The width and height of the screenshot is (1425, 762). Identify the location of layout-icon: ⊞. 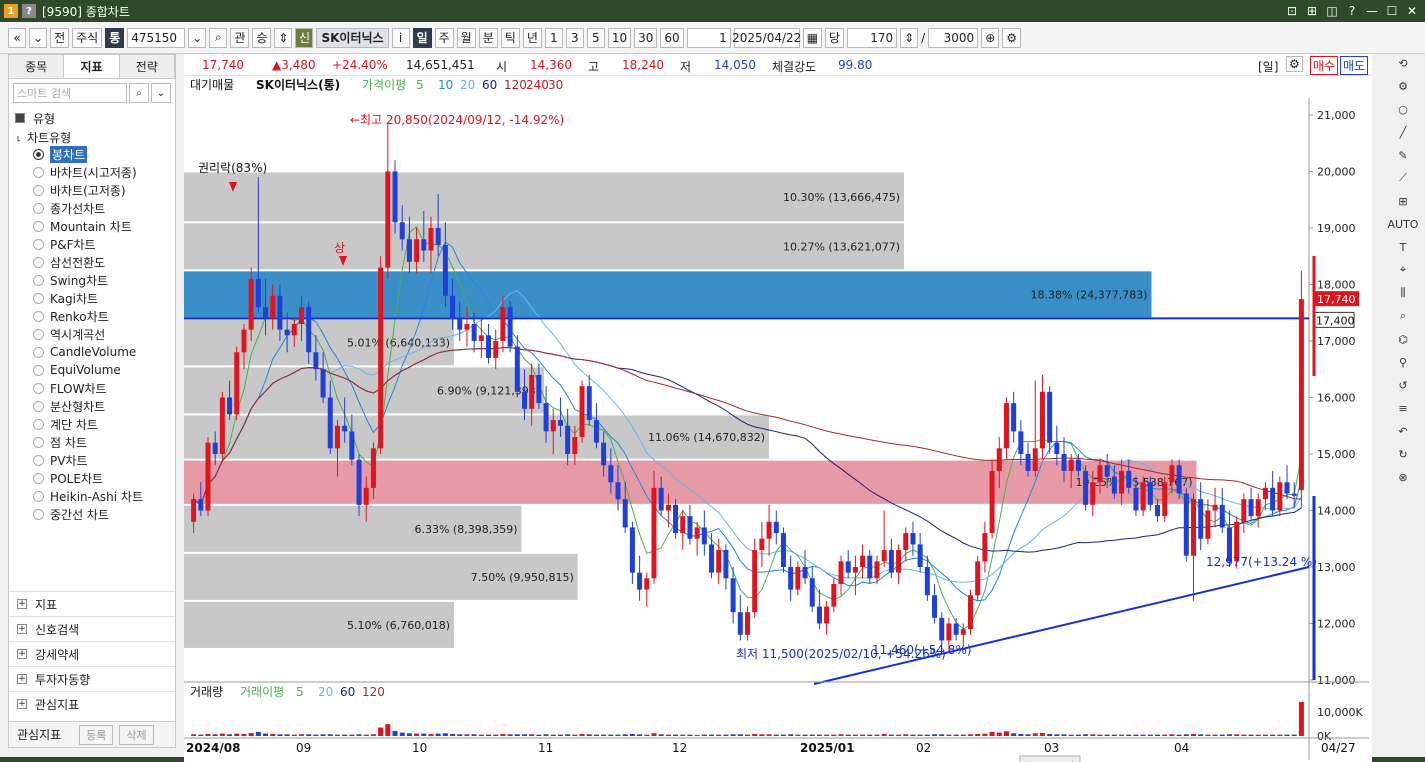
(1312, 11).